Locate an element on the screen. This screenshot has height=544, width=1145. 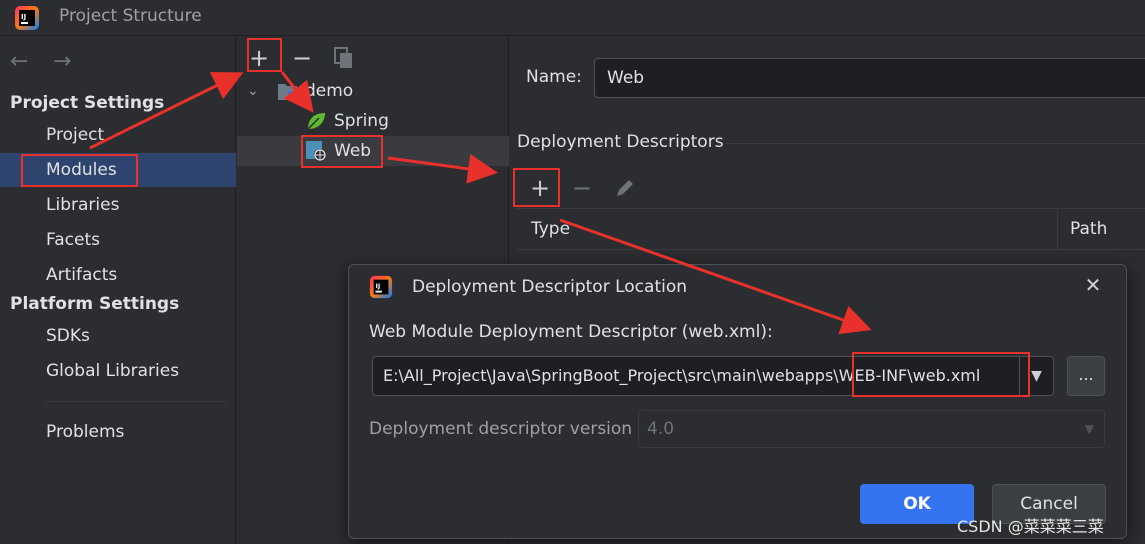
tree-node-demo: ⌄ demo is located at coordinates (373, 91).